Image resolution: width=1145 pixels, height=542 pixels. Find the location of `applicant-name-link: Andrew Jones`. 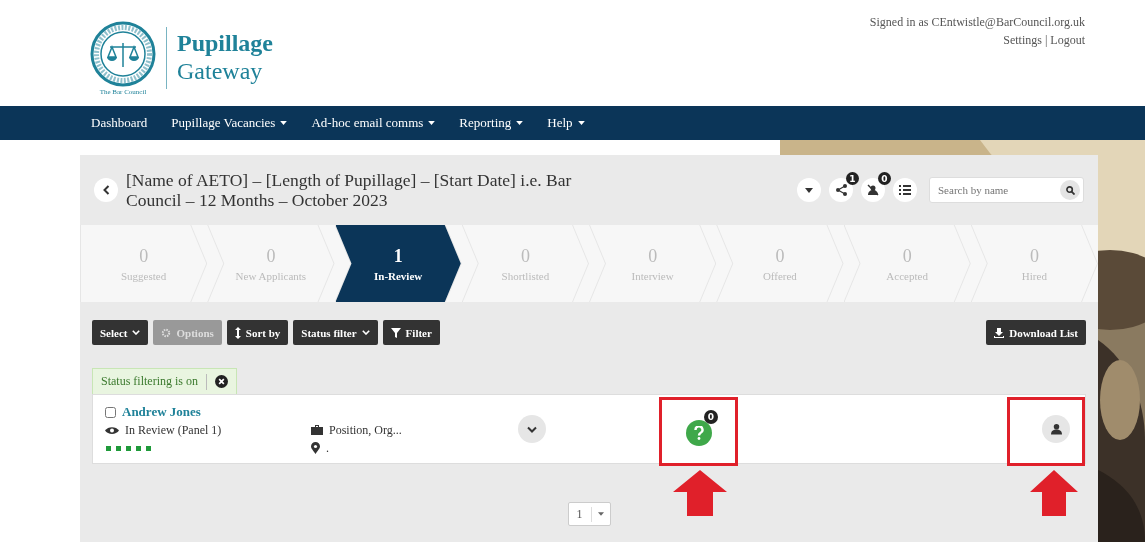

applicant-name-link: Andrew Jones is located at coordinates (161, 412).